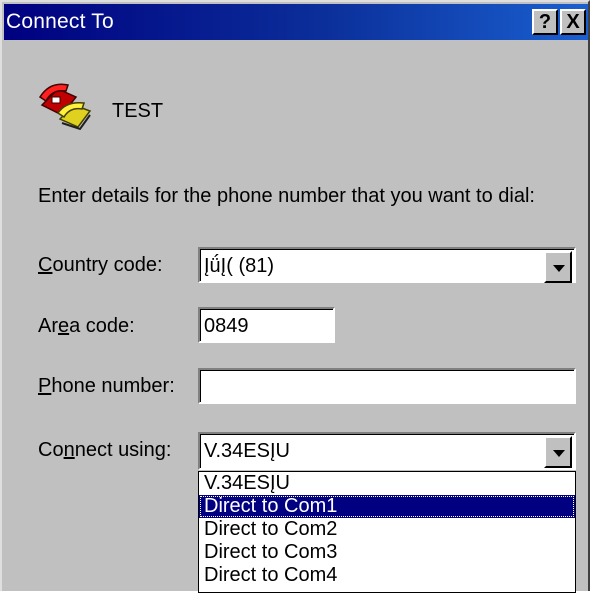 The image size is (590, 593). I want to click on area-code-value: 0849, so click(226, 326).